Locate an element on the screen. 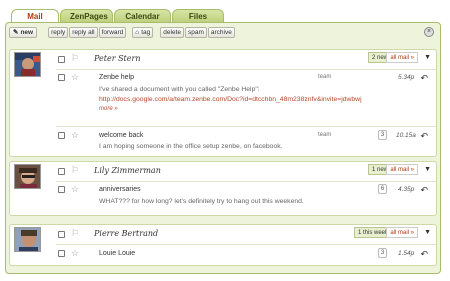 The height and width of the screenshot is (281, 450). tag-icon: ⌂ is located at coordinates (137, 32).